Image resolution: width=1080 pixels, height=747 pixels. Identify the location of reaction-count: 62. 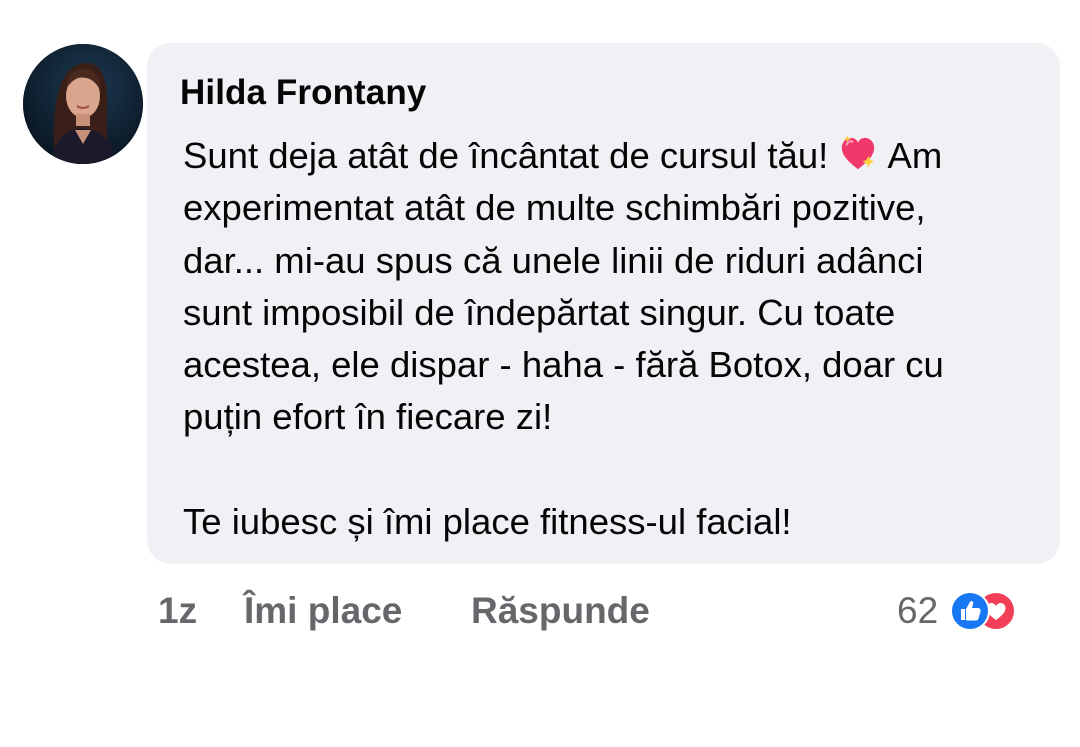
(918, 610).